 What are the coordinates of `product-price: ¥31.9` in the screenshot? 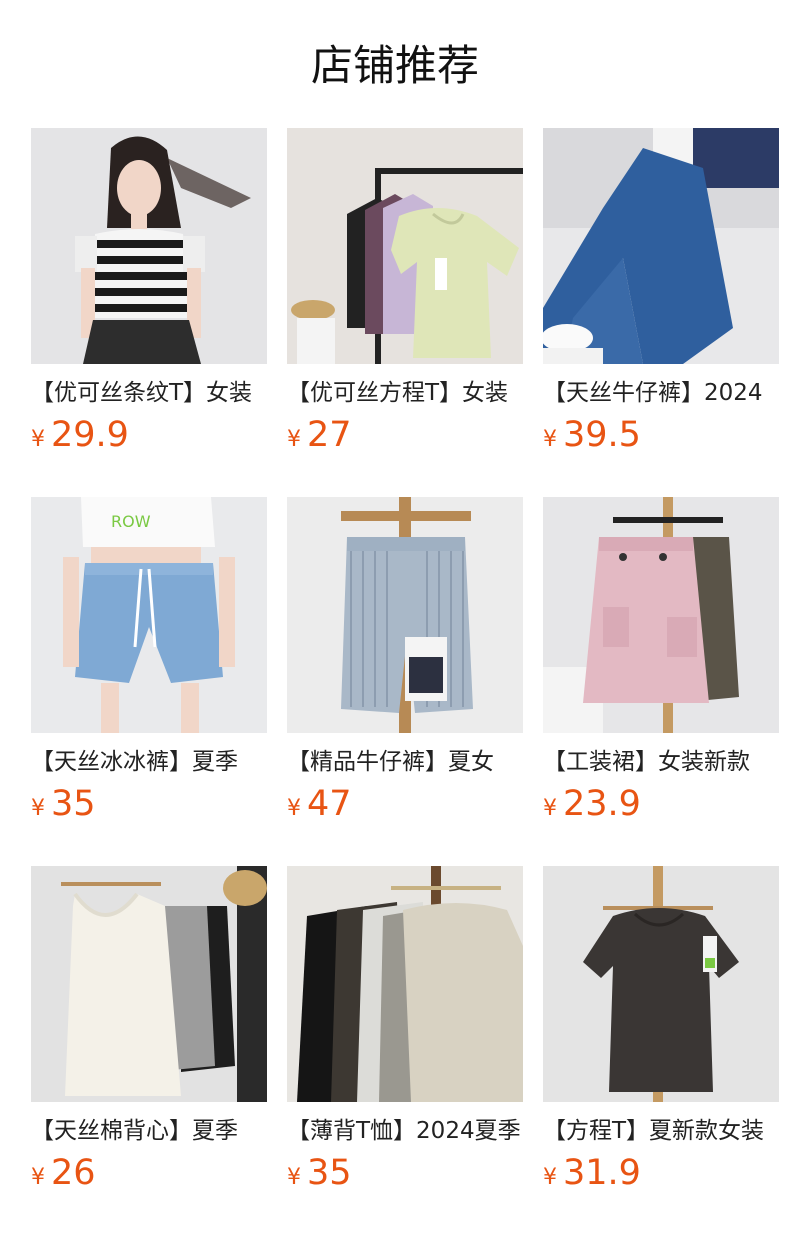 It's located at (592, 1173).